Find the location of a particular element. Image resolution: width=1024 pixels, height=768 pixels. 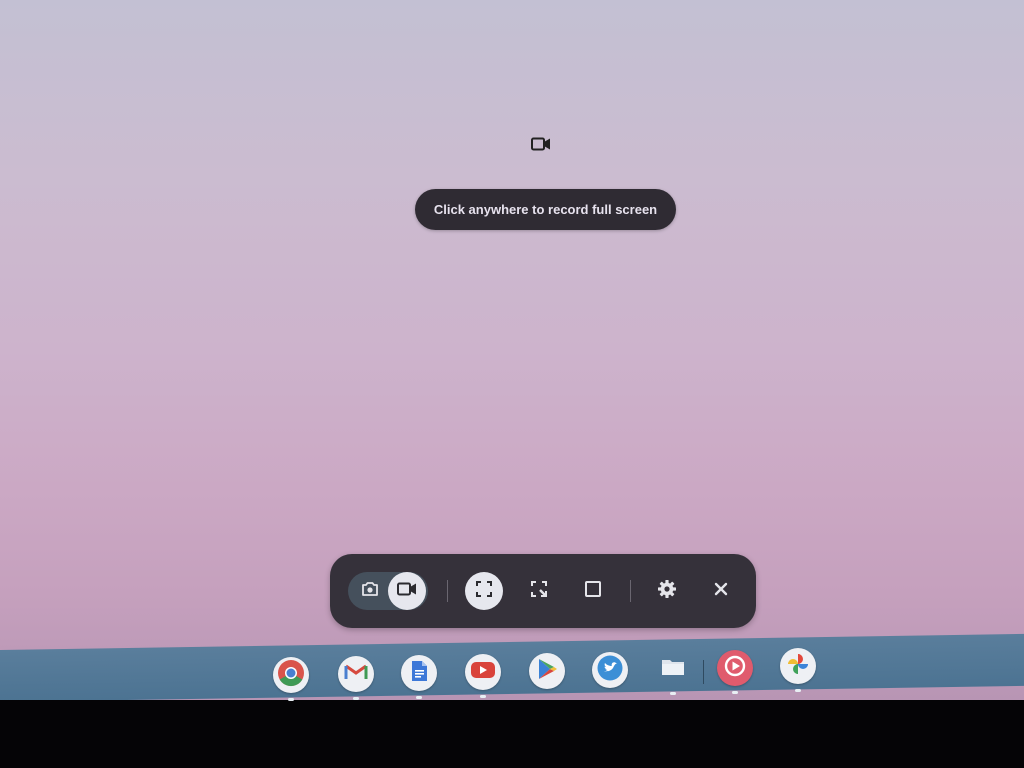

record-hint-toast: Click anywhere to record full screen is located at coordinates (545, 209).